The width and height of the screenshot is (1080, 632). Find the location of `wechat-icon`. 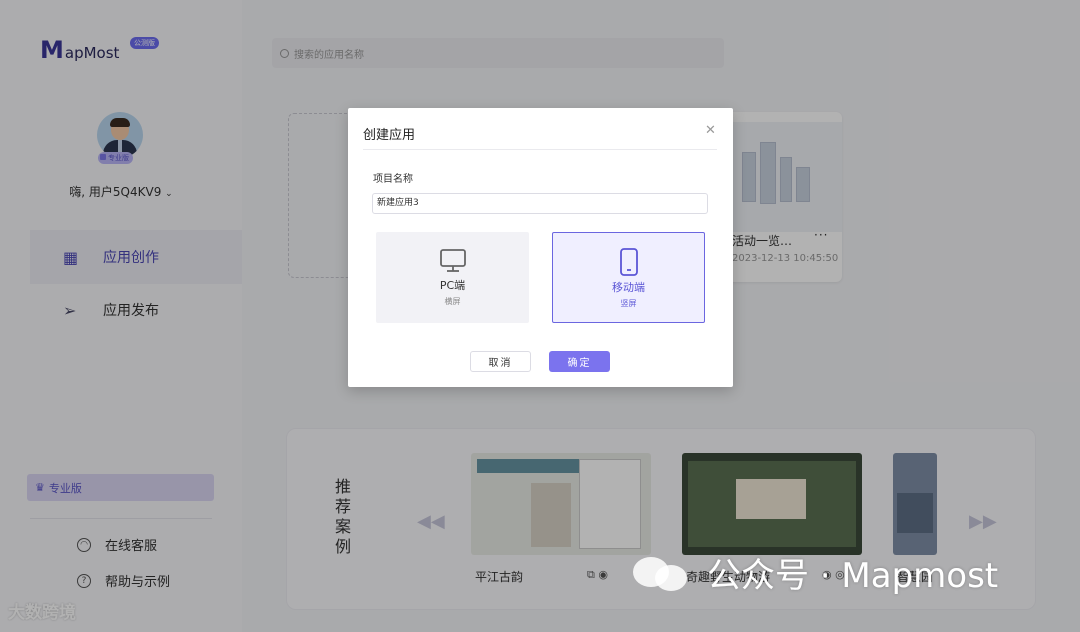

wechat-icon is located at coordinates (663, 573).